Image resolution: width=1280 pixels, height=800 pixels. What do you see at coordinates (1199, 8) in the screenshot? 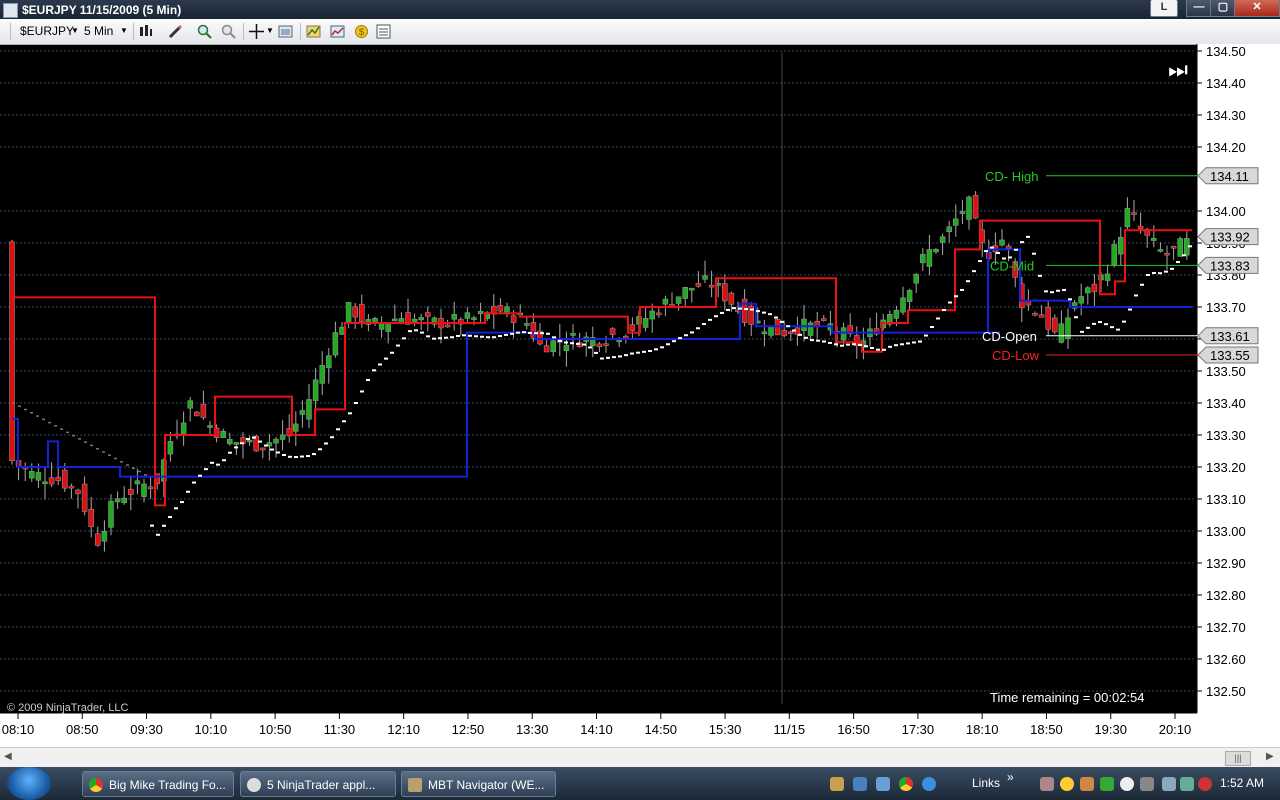
I see `minimize-button: —` at bounding box center [1199, 8].